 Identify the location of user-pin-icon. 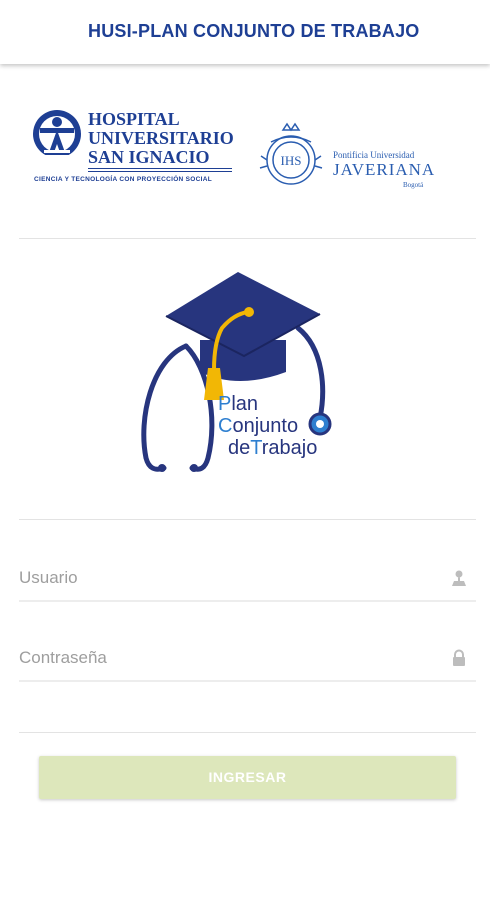
(459, 578).